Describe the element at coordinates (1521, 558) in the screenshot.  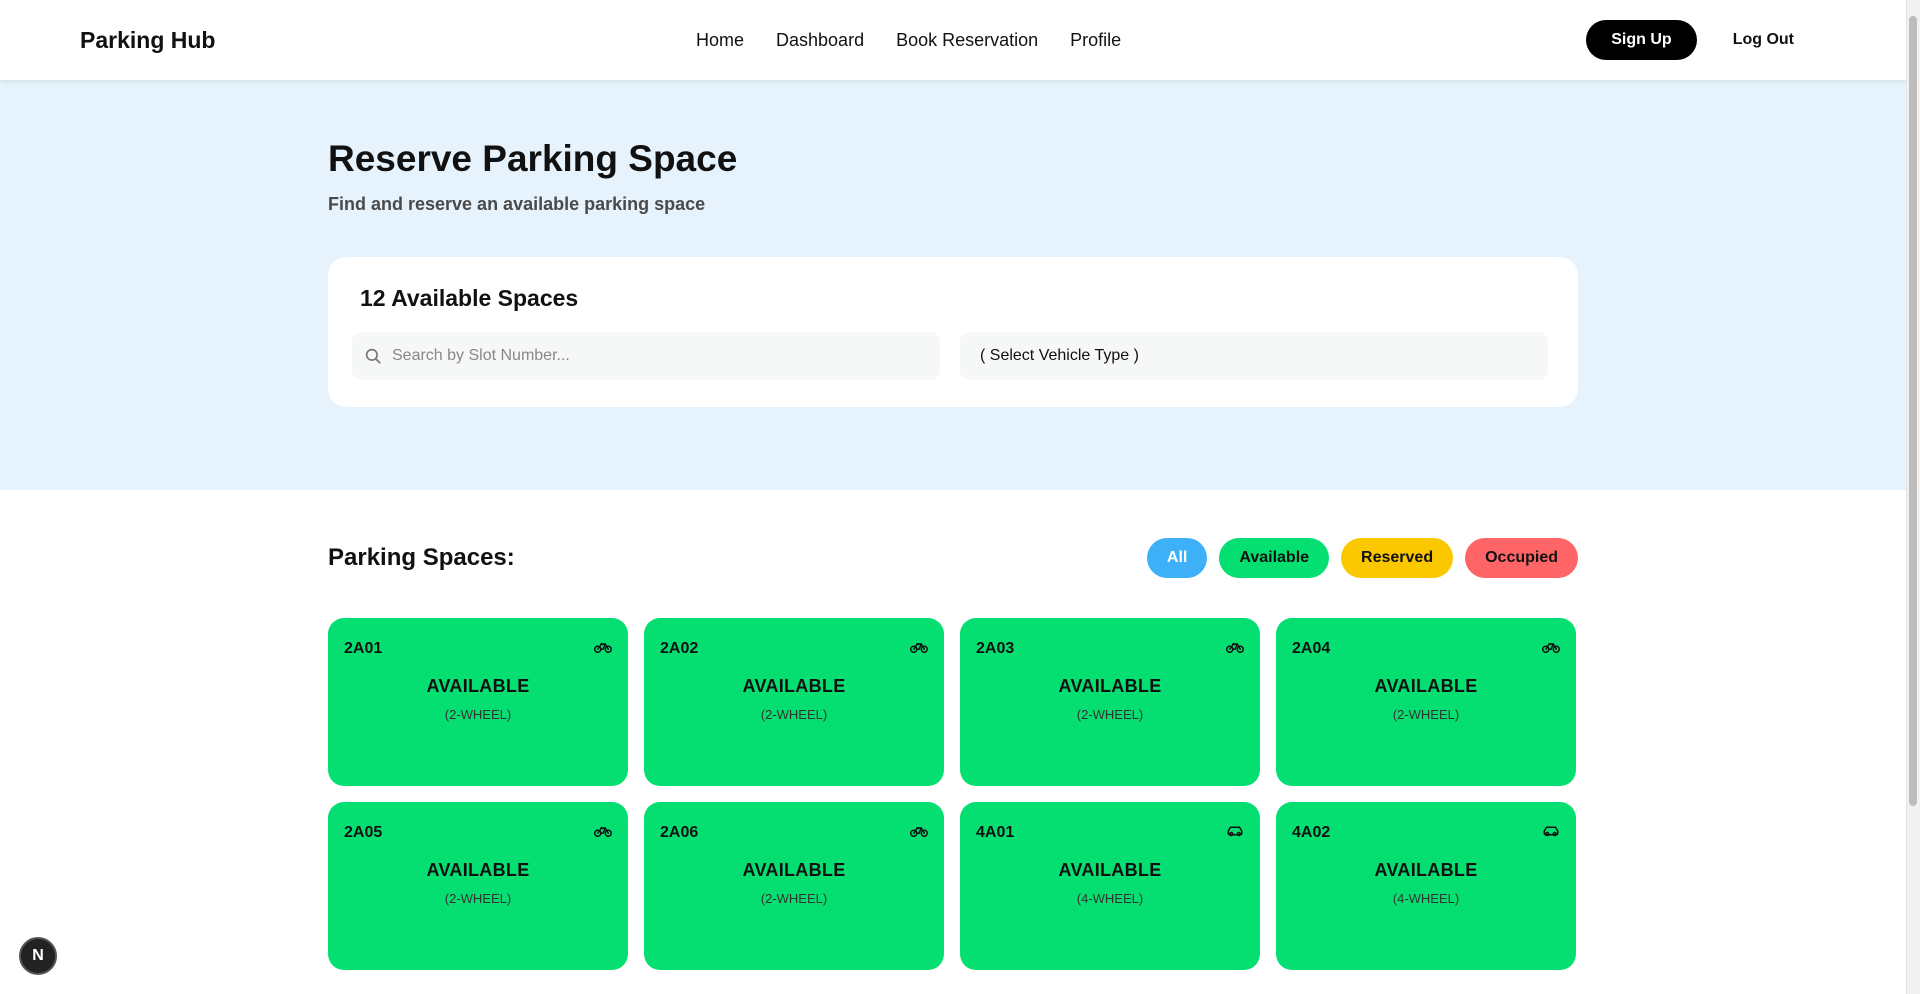
I see `filter-occupied-button: Occupied` at that location.